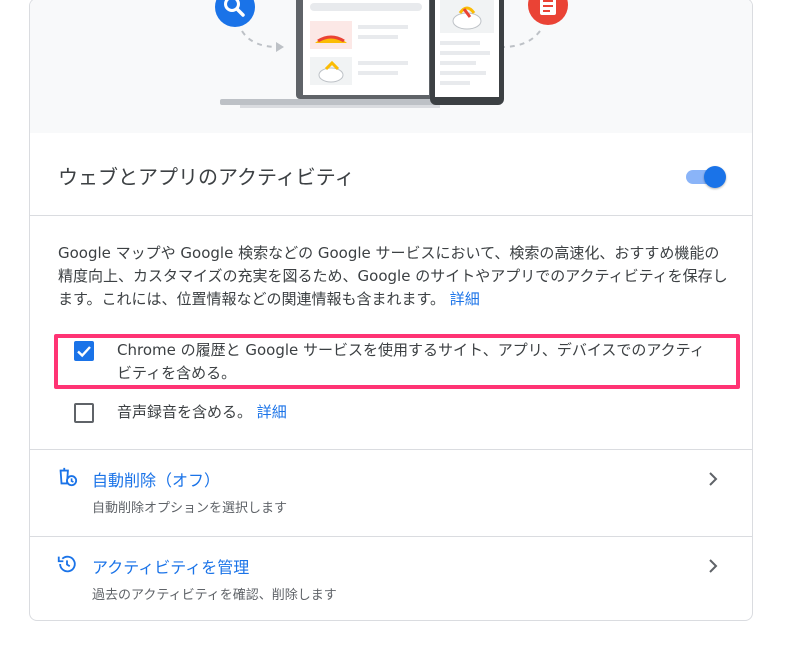  Describe the element at coordinates (68, 477) in the screenshot. I see `auto-delete-icon` at that location.